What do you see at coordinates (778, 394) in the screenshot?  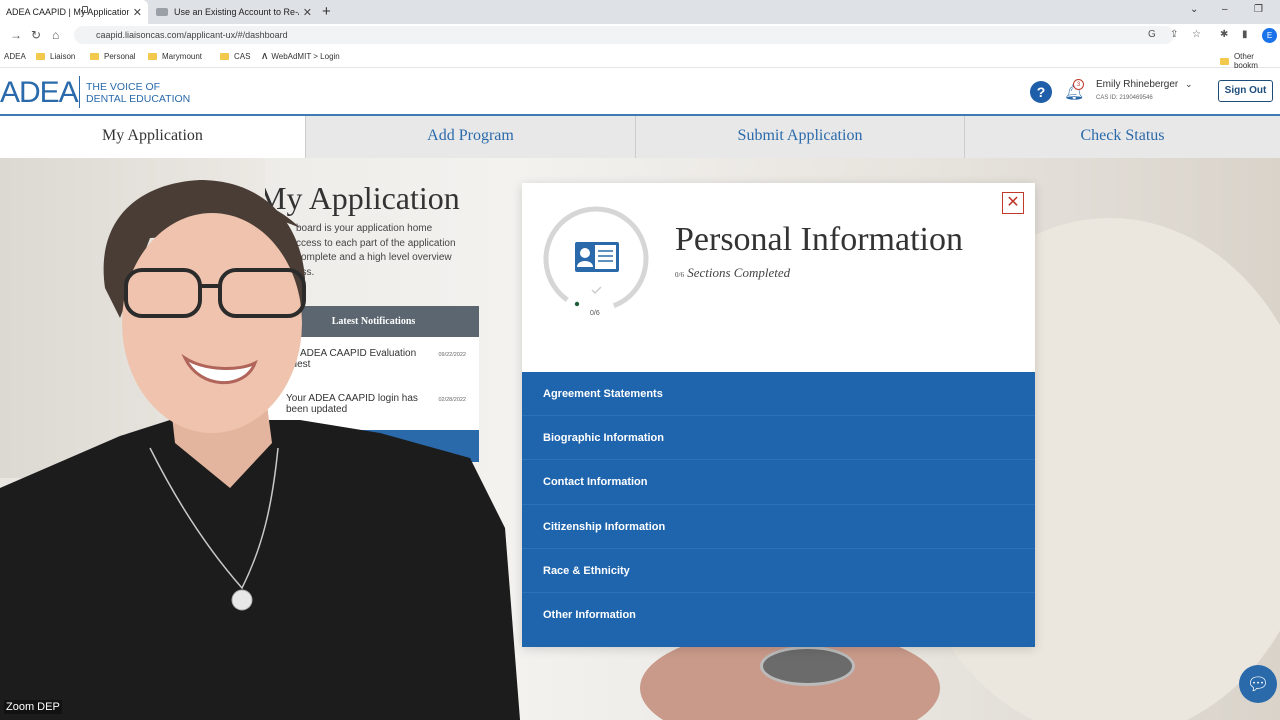 I see `section-agreement-statements: Agreement Statements` at bounding box center [778, 394].